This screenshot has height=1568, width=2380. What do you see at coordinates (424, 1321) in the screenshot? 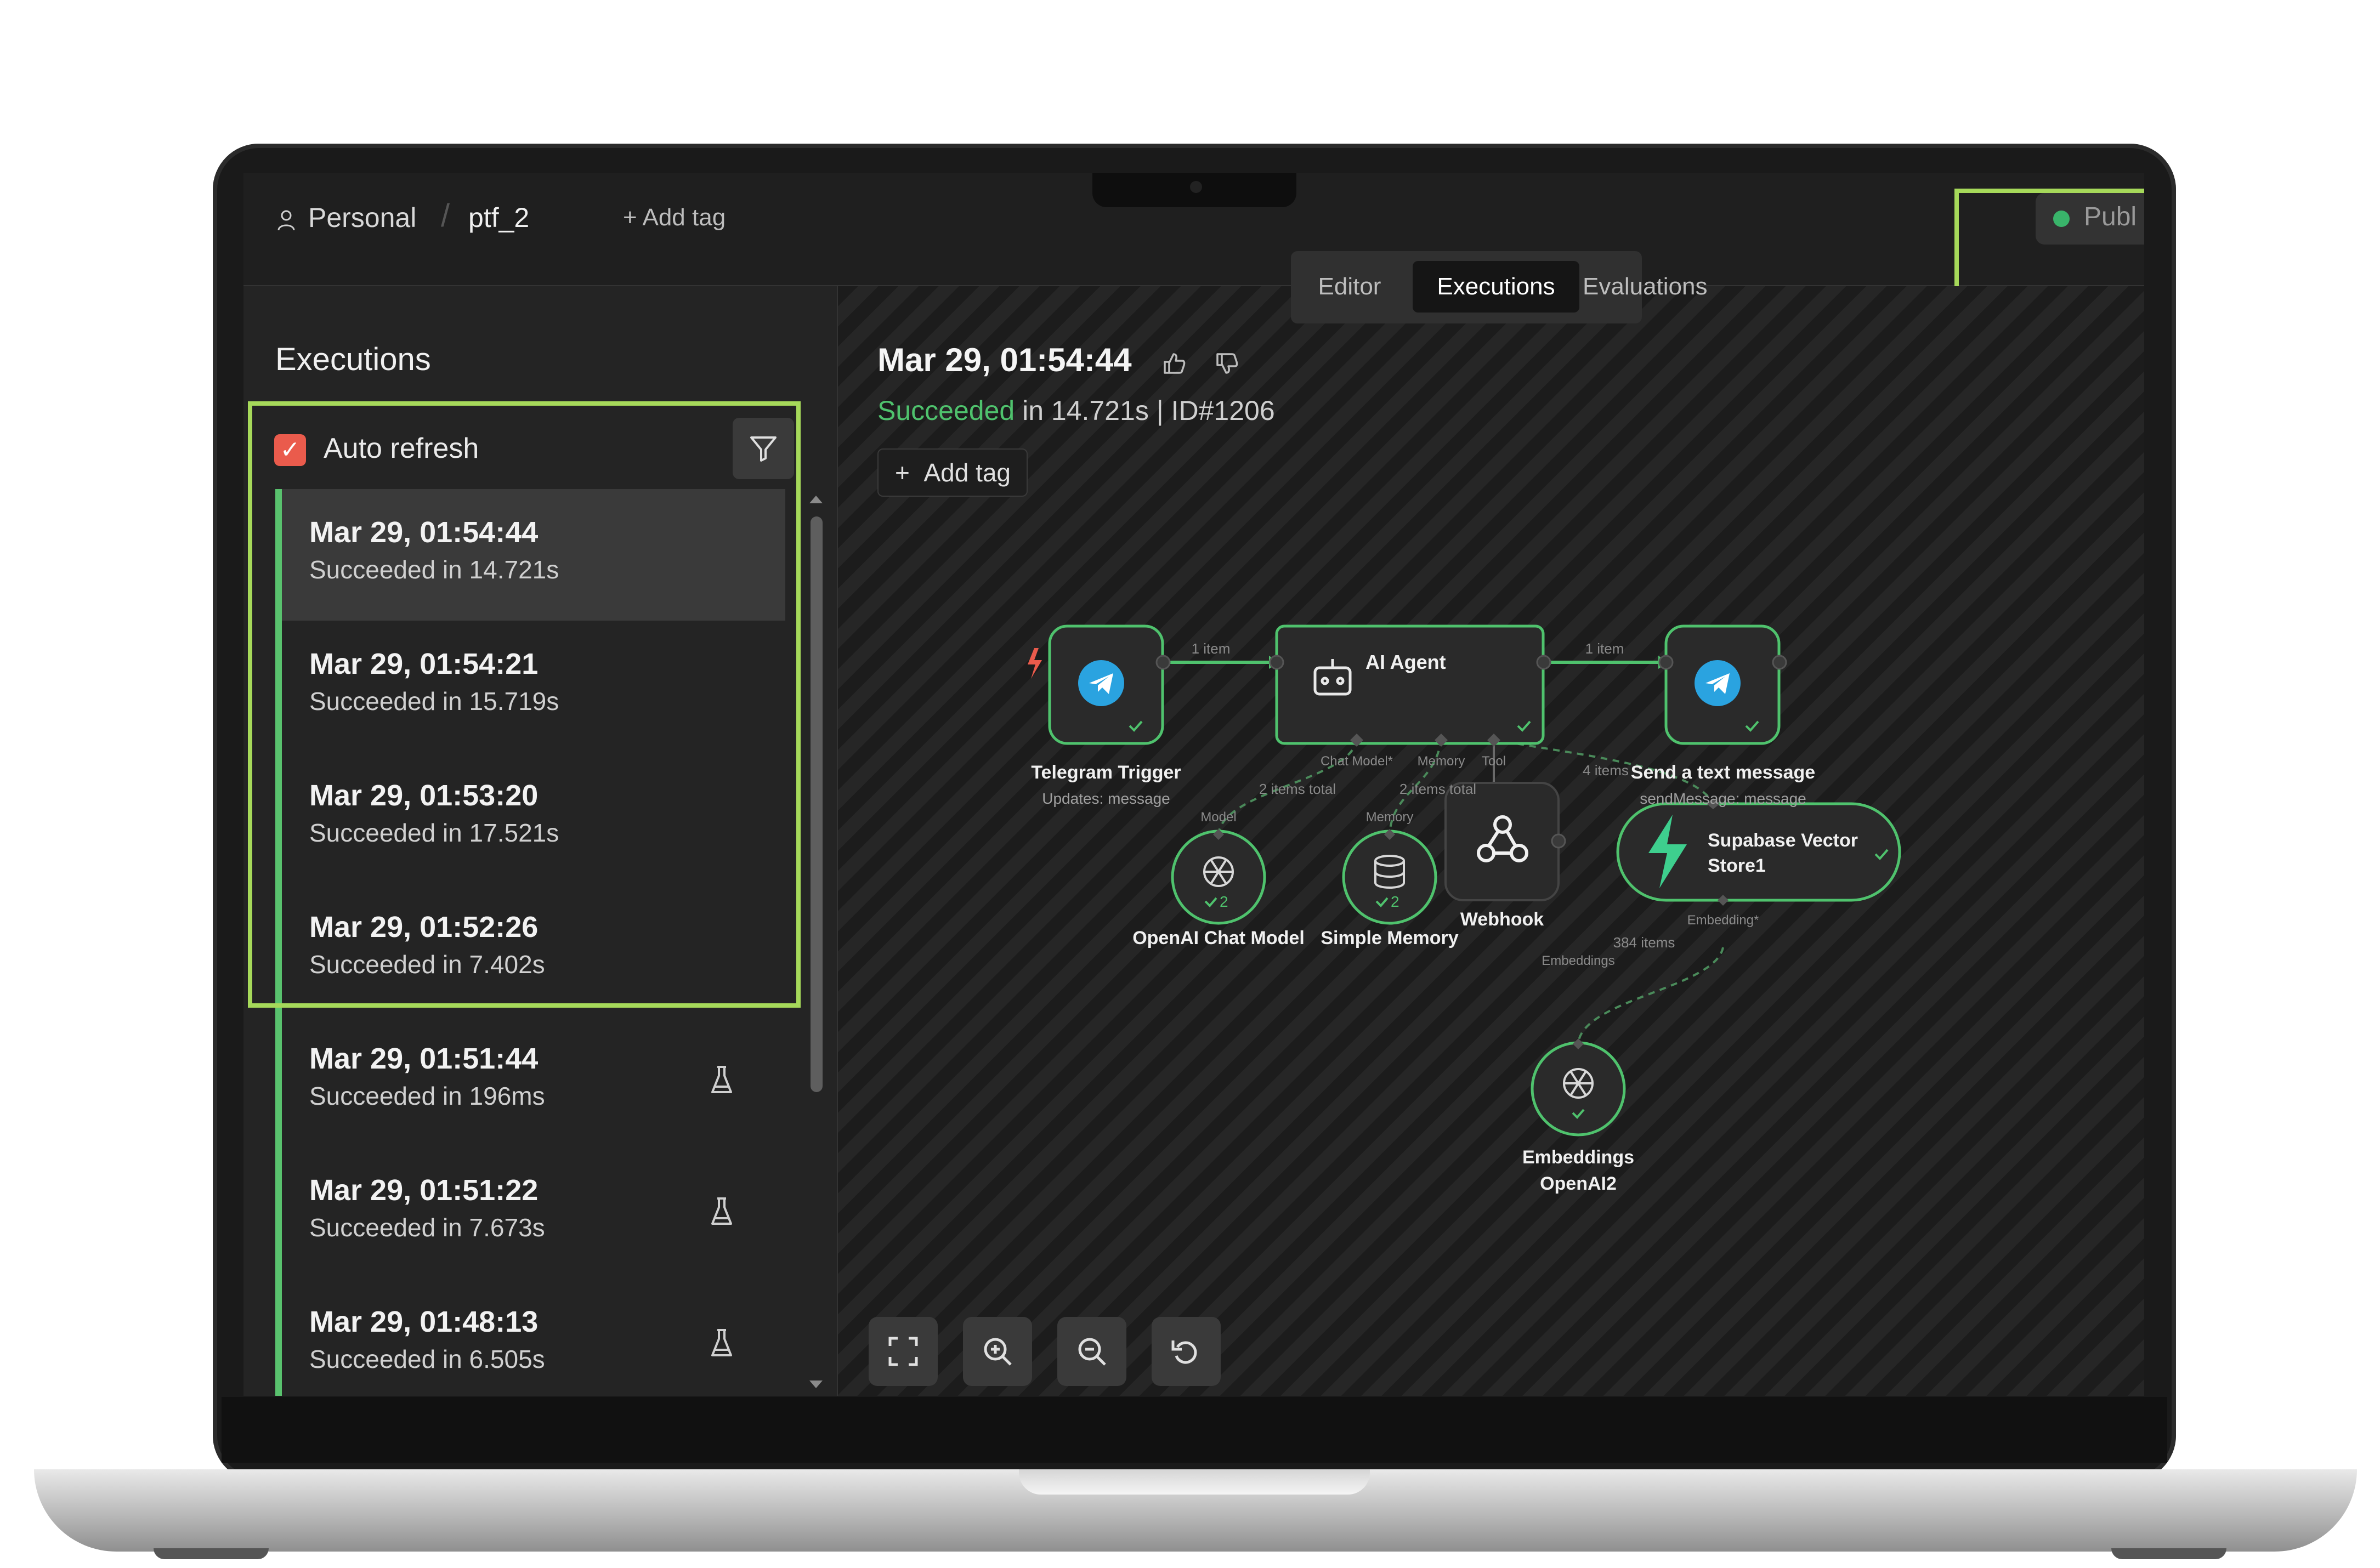
I see `execution-time: Mar 29, 01:48:13` at bounding box center [424, 1321].